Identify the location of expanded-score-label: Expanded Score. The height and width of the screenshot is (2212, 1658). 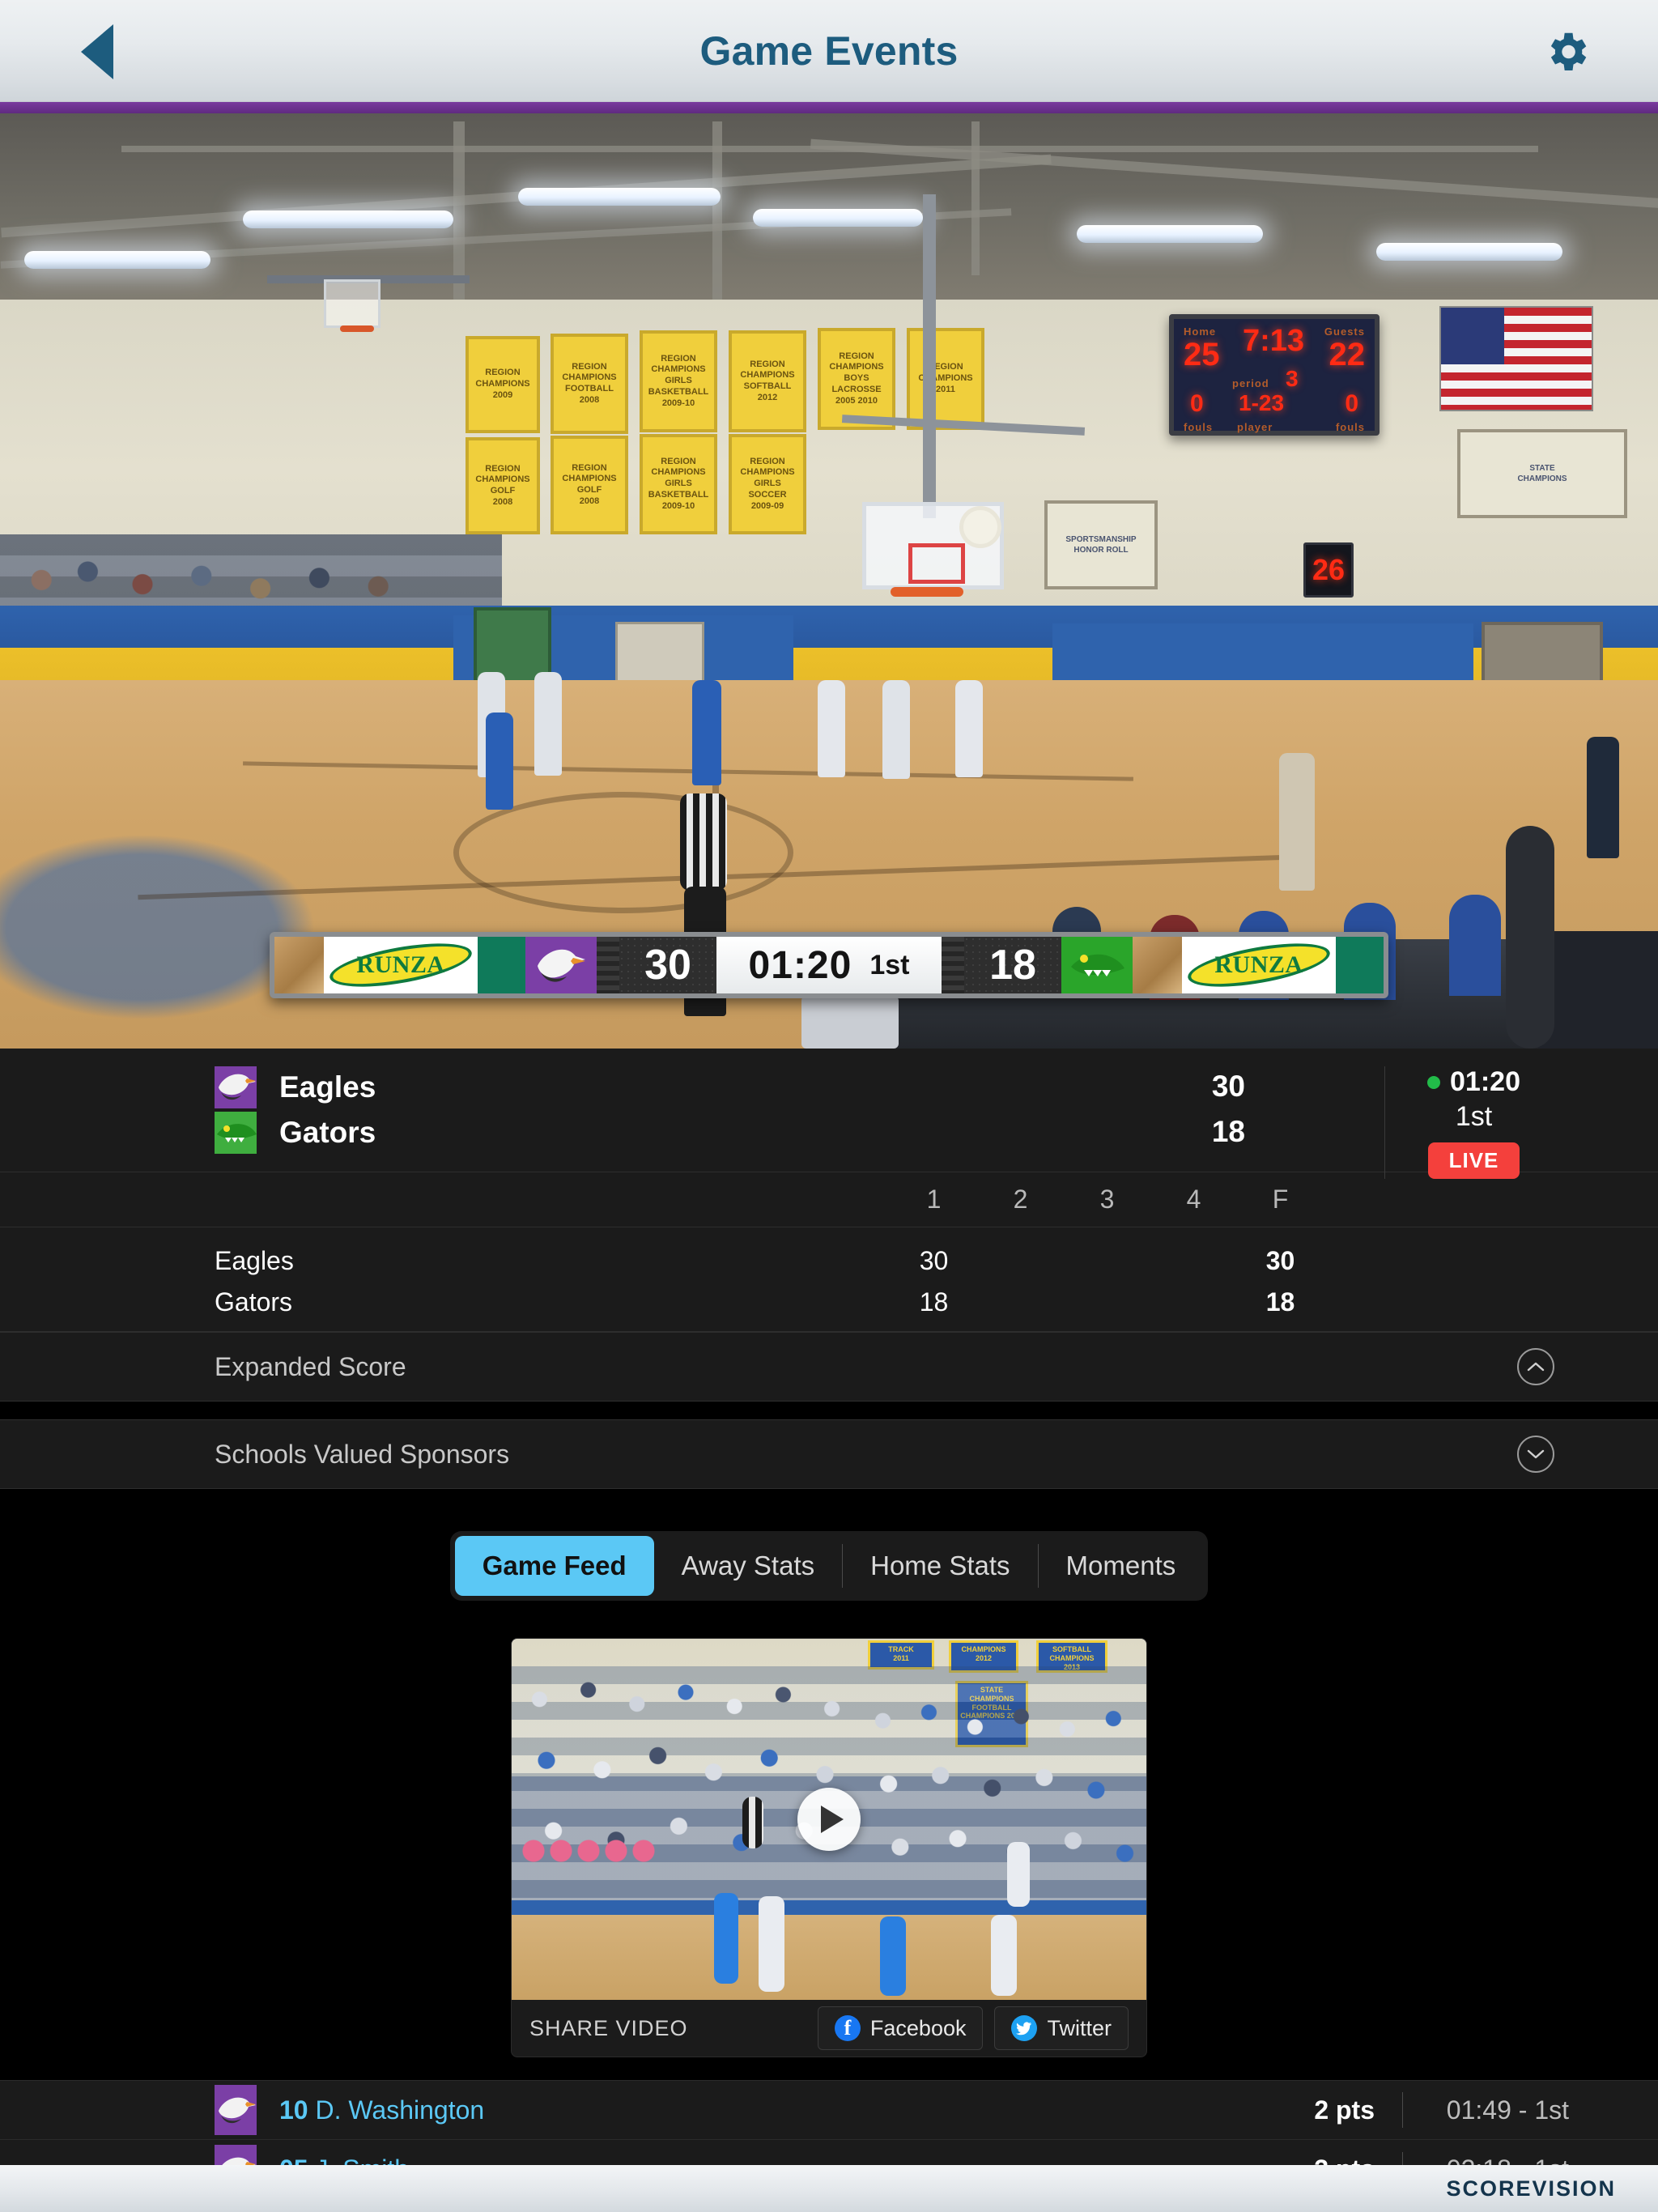
(310, 1366).